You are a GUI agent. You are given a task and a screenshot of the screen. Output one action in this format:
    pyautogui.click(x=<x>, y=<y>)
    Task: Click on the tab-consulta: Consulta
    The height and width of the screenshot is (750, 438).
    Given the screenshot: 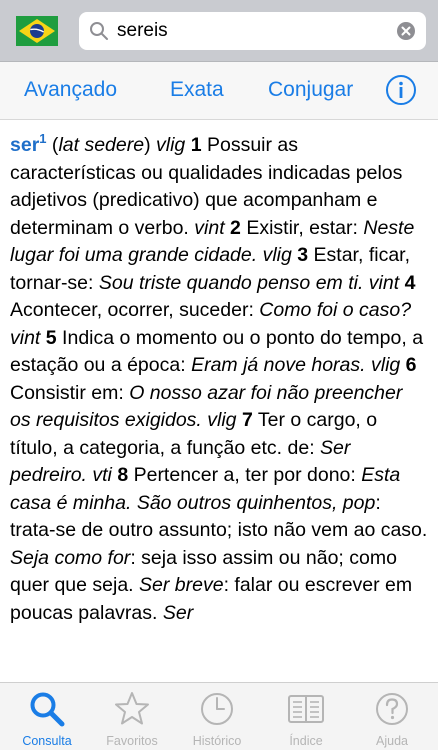 What is the action you would take?
    pyautogui.click(x=47, y=716)
    